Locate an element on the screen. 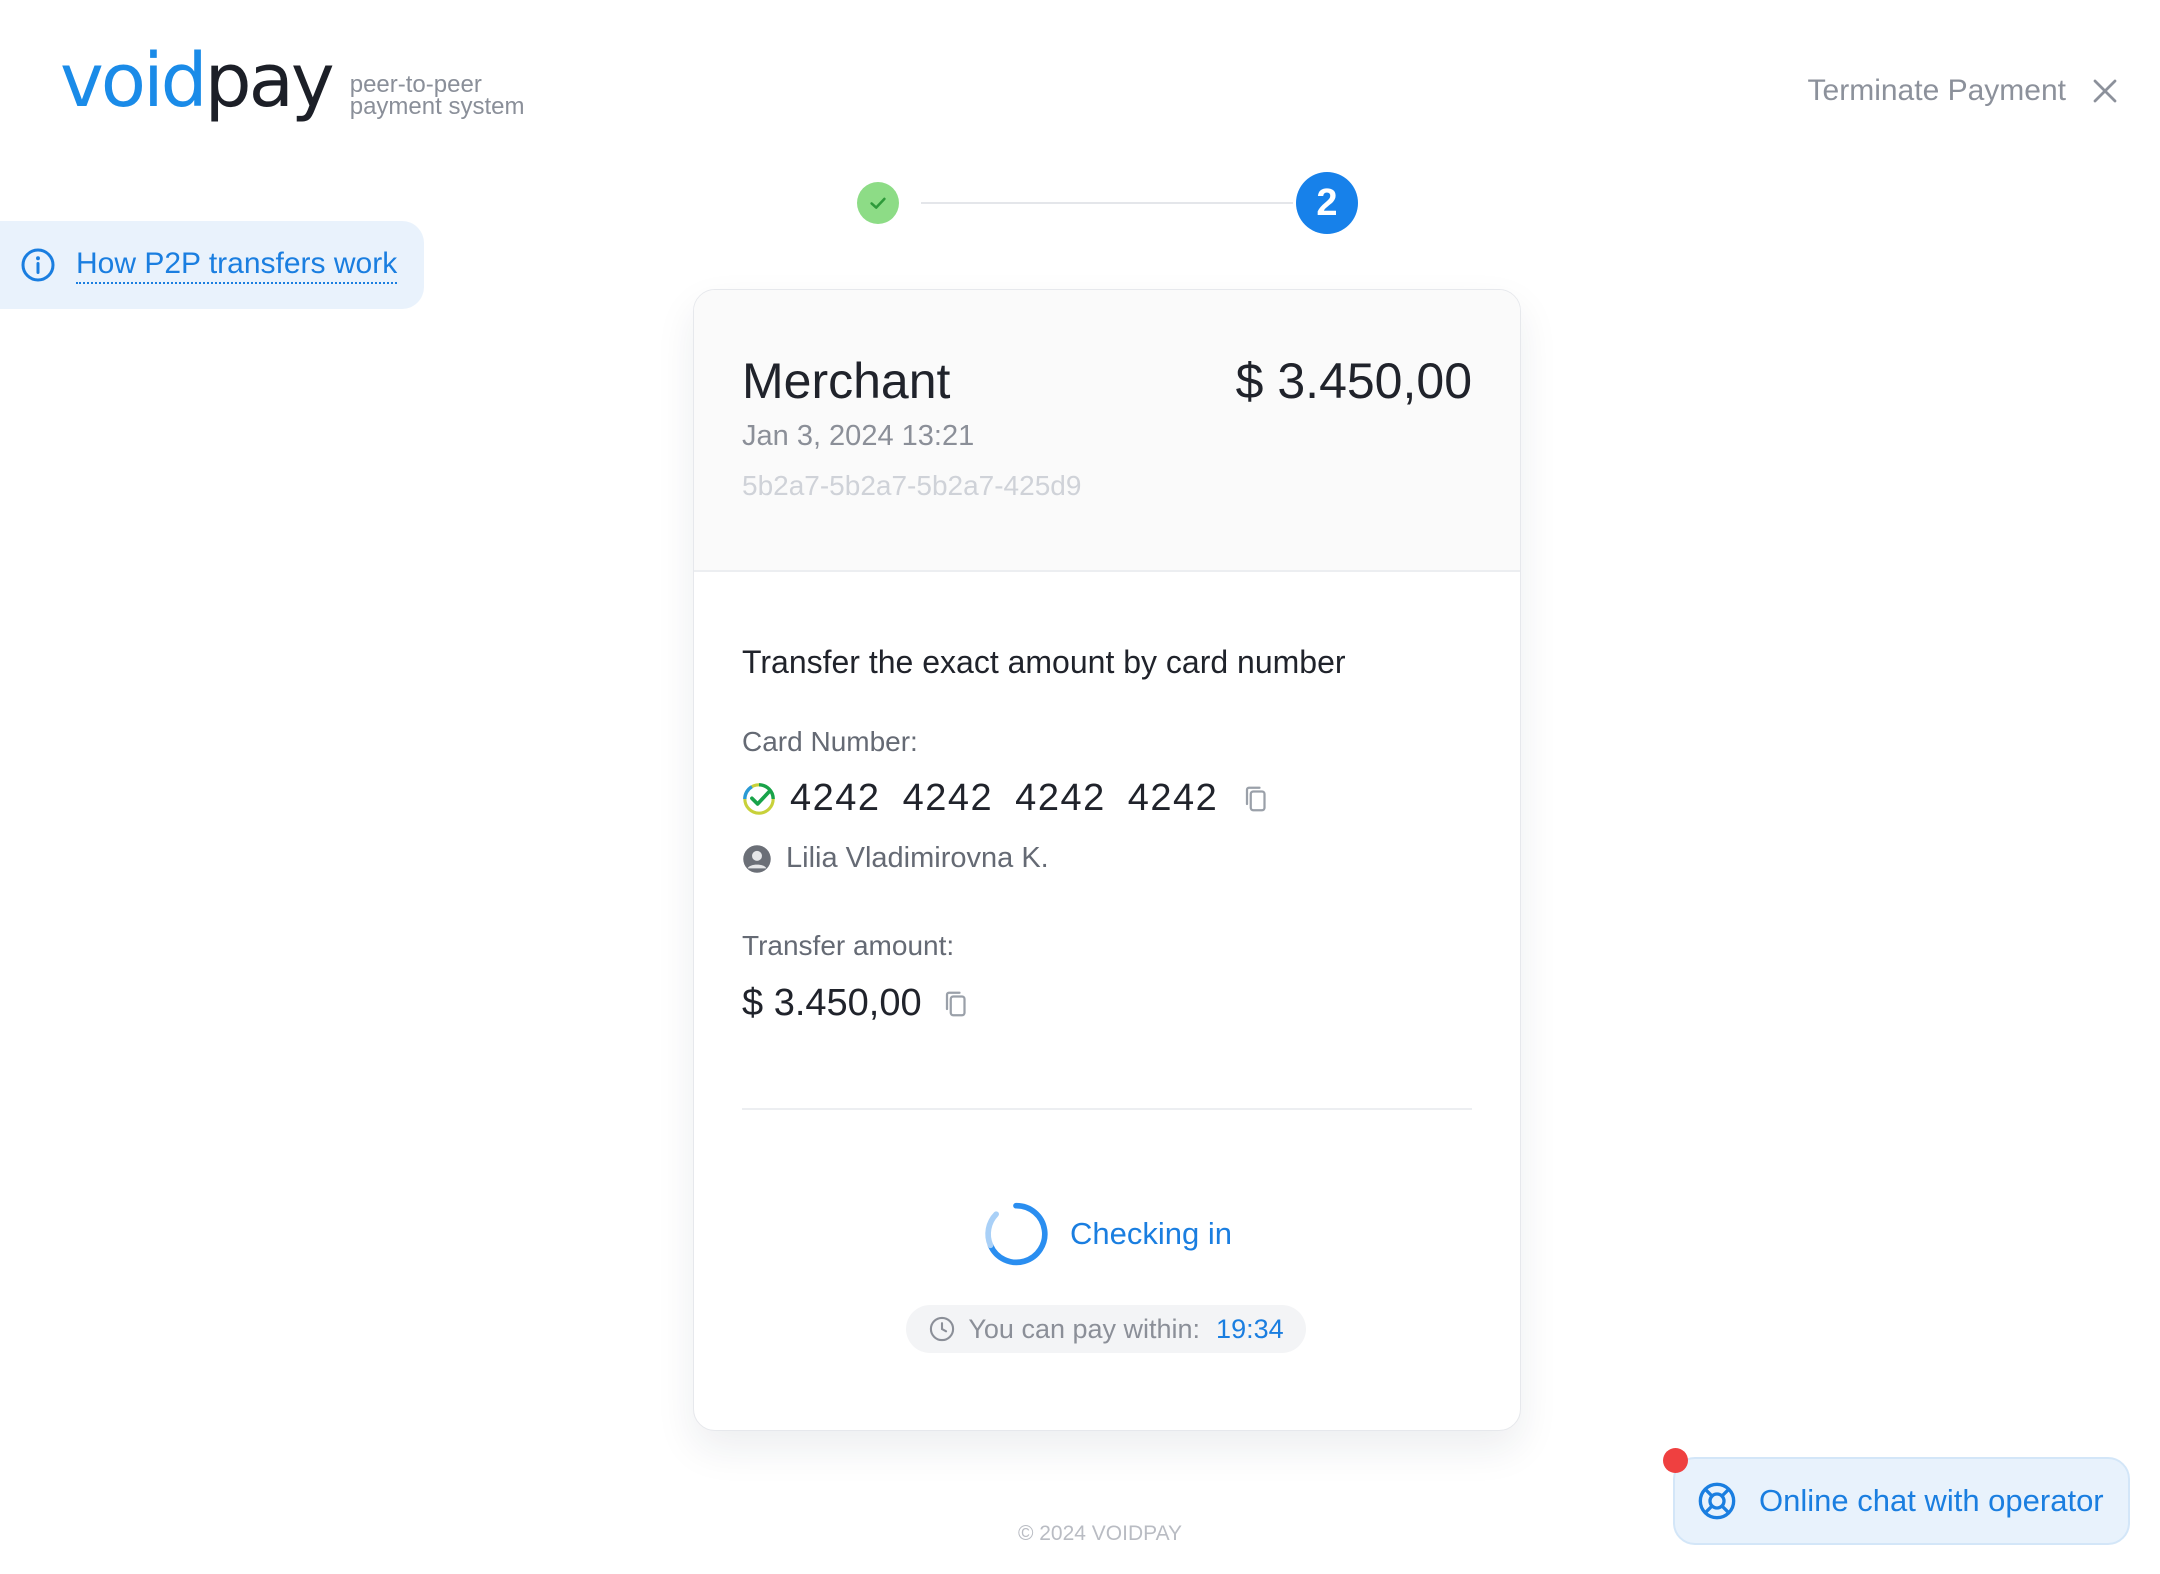 This screenshot has width=2160, height=1574. copy-card-number-icon is located at coordinates (1257, 799).